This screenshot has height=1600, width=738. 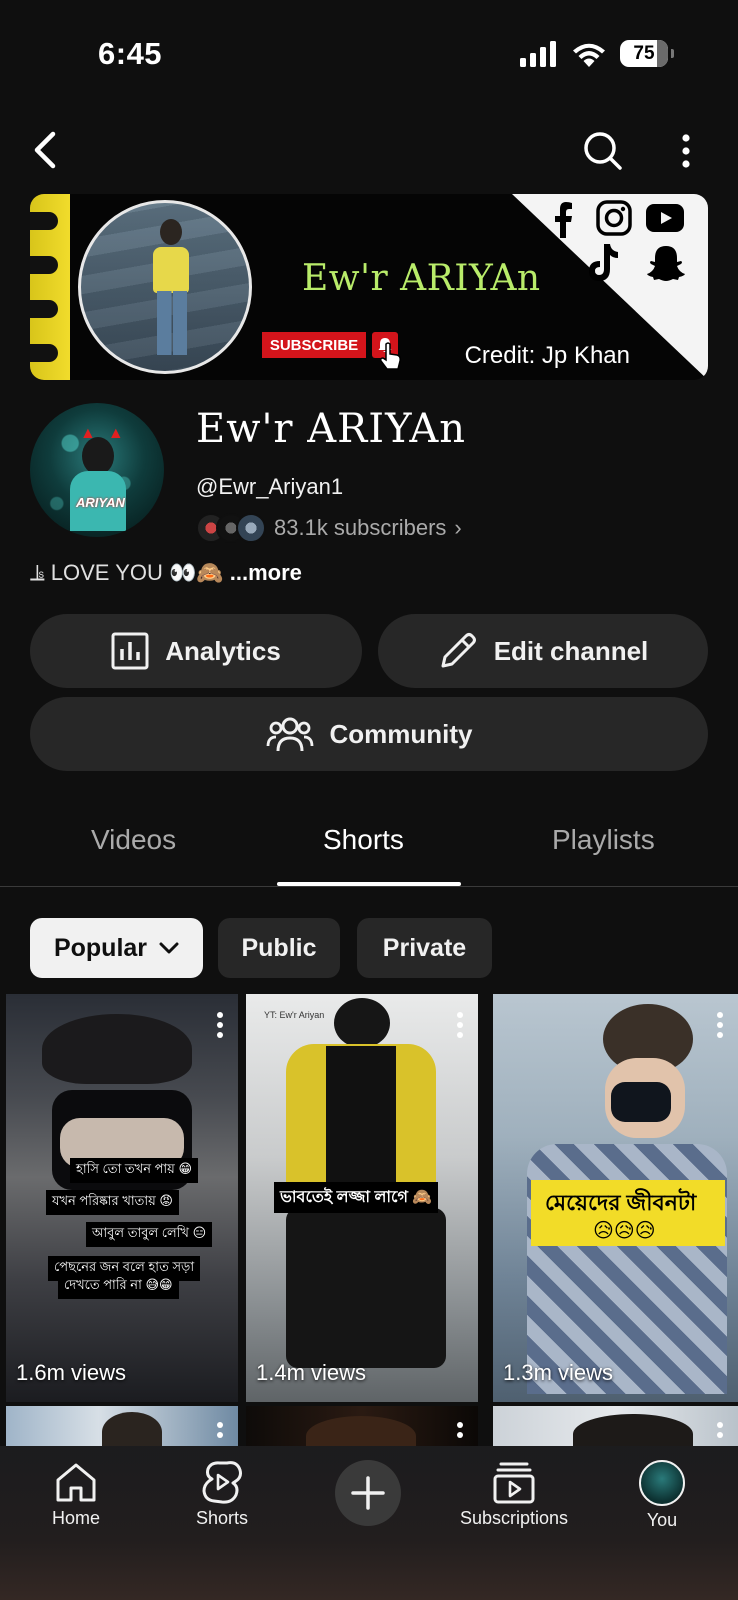 I want to click on nav-home: Home, so click(x=76, y=1494).